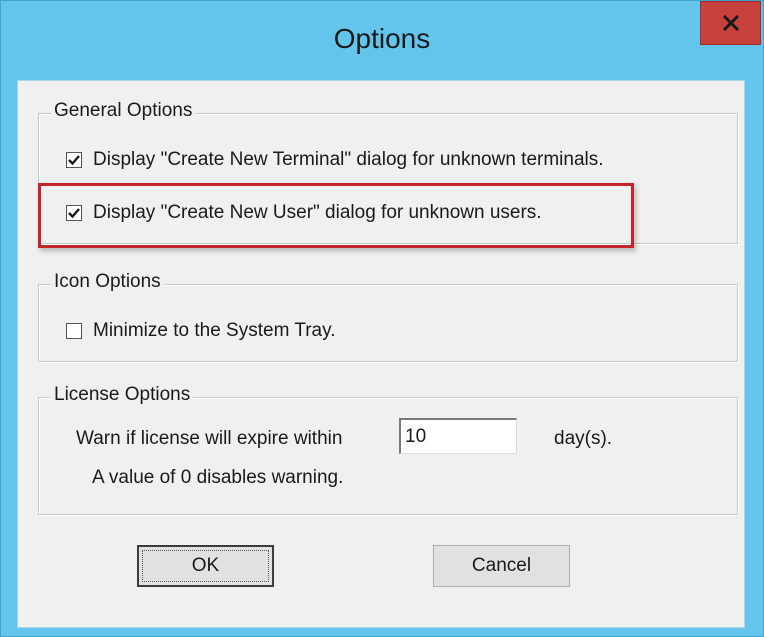  What do you see at coordinates (107, 282) in the screenshot?
I see `icon-options-label: Icon Options` at bounding box center [107, 282].